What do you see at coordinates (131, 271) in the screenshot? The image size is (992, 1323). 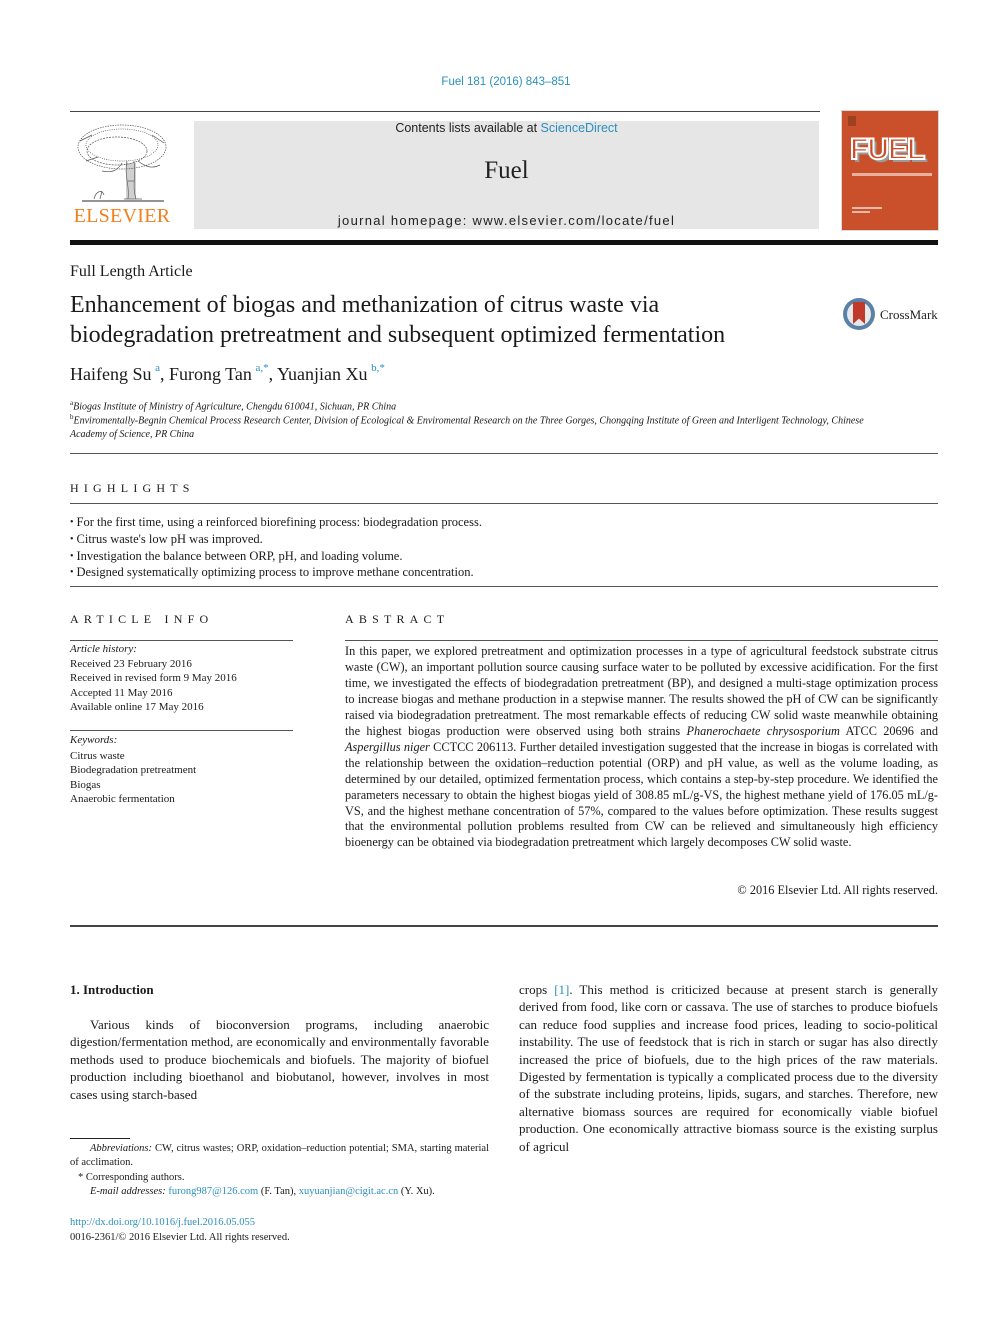 I see `article-type: Full Length Article` at bounding box center [131, 271].